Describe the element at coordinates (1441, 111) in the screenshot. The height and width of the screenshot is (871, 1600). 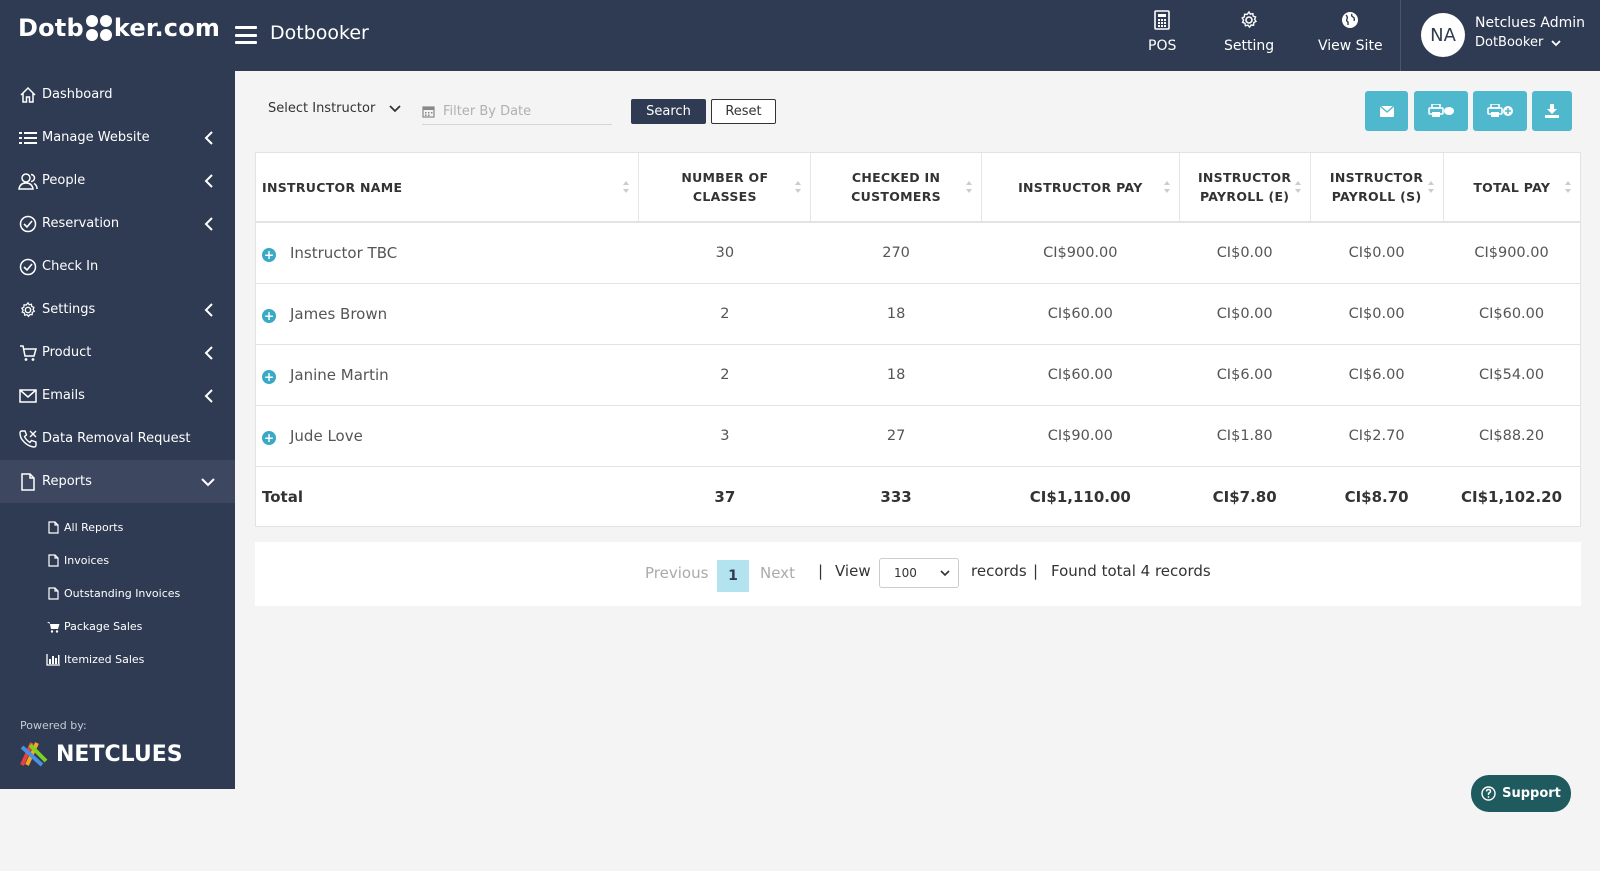
I see `print-report-button` at that location.